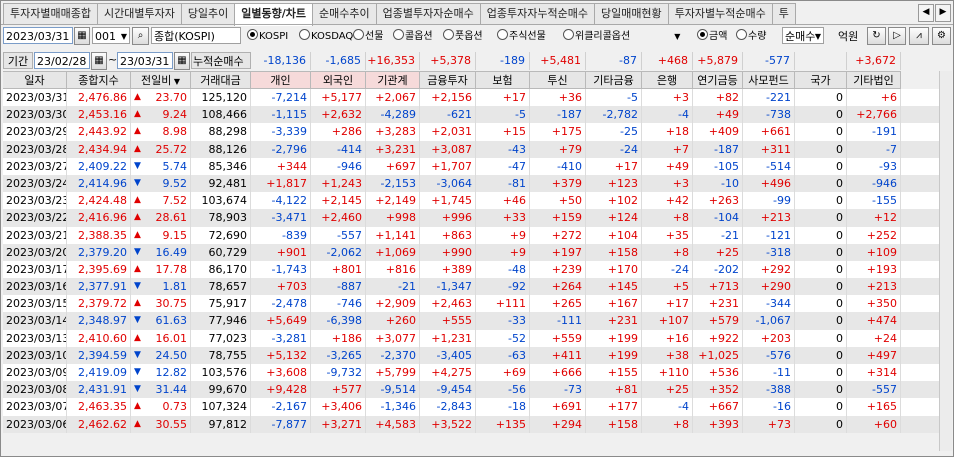 The height and width of the screenshot is (457, 954). Describe the element at coordinates (621, 37) in the screenshot. I see `radio-weekly-call: 위클리콜옵션 ▼` at that location.